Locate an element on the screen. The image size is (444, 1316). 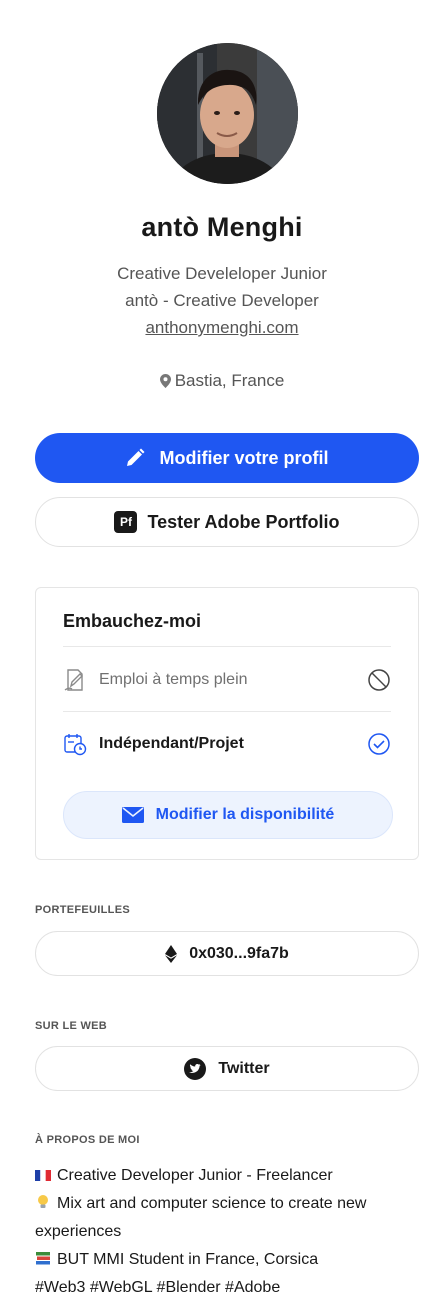
wallets-section-label: PORTEFEUILLES is located at coordinates (82, 910).